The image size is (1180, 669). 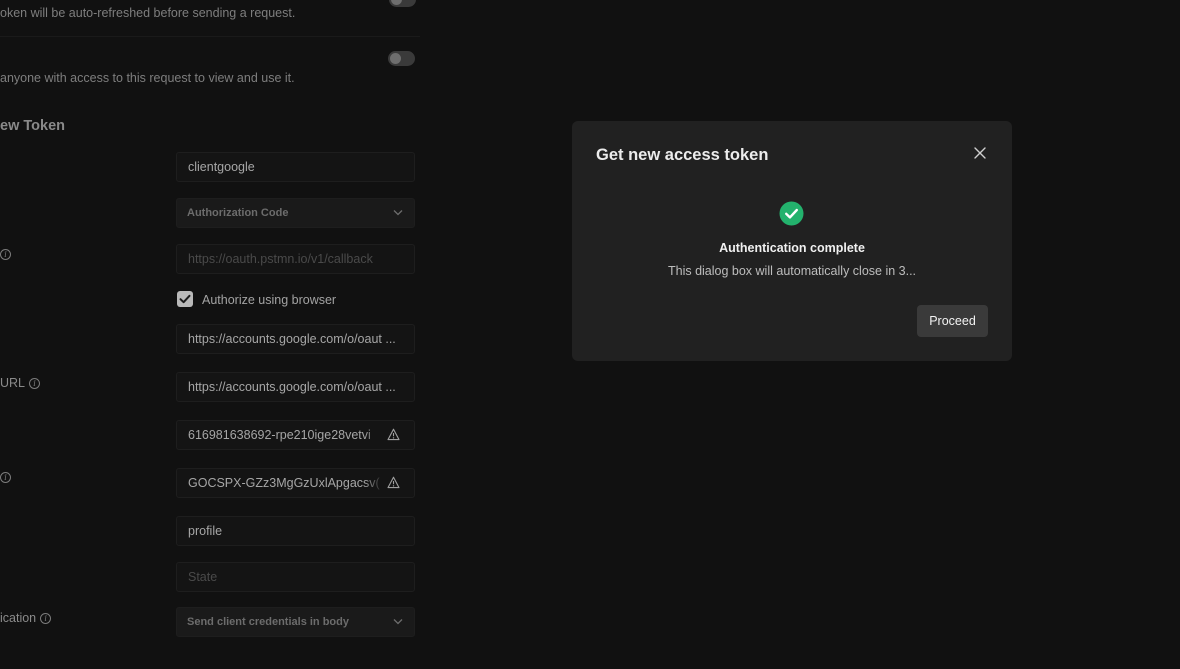 I want to click on proceed-button: Proceed, so click(x=952, y=321).